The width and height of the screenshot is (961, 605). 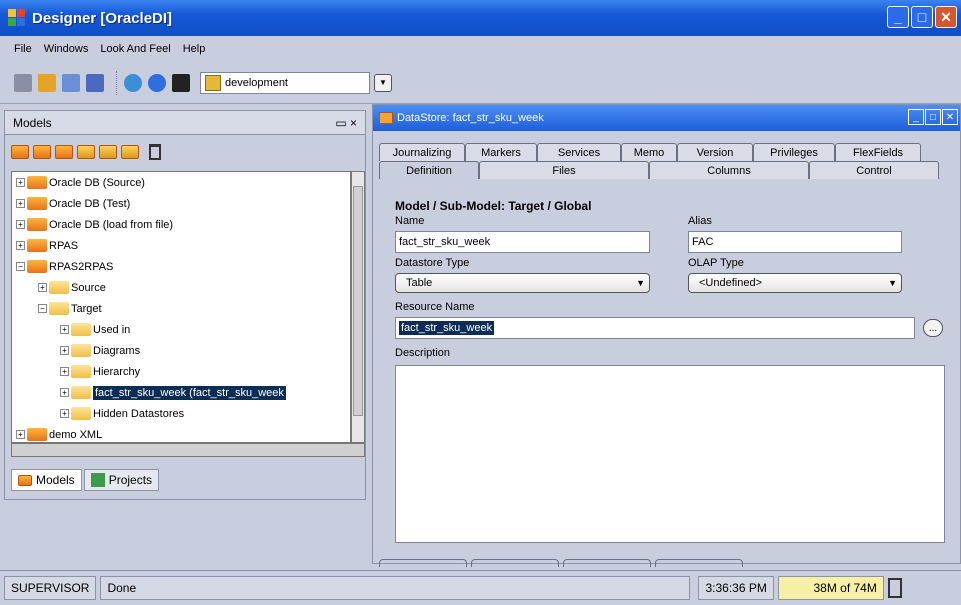 What do you see at coordinates (42, 152) in the screenshot?
I see `insert-model-icon` at bounding box center [42, 152].